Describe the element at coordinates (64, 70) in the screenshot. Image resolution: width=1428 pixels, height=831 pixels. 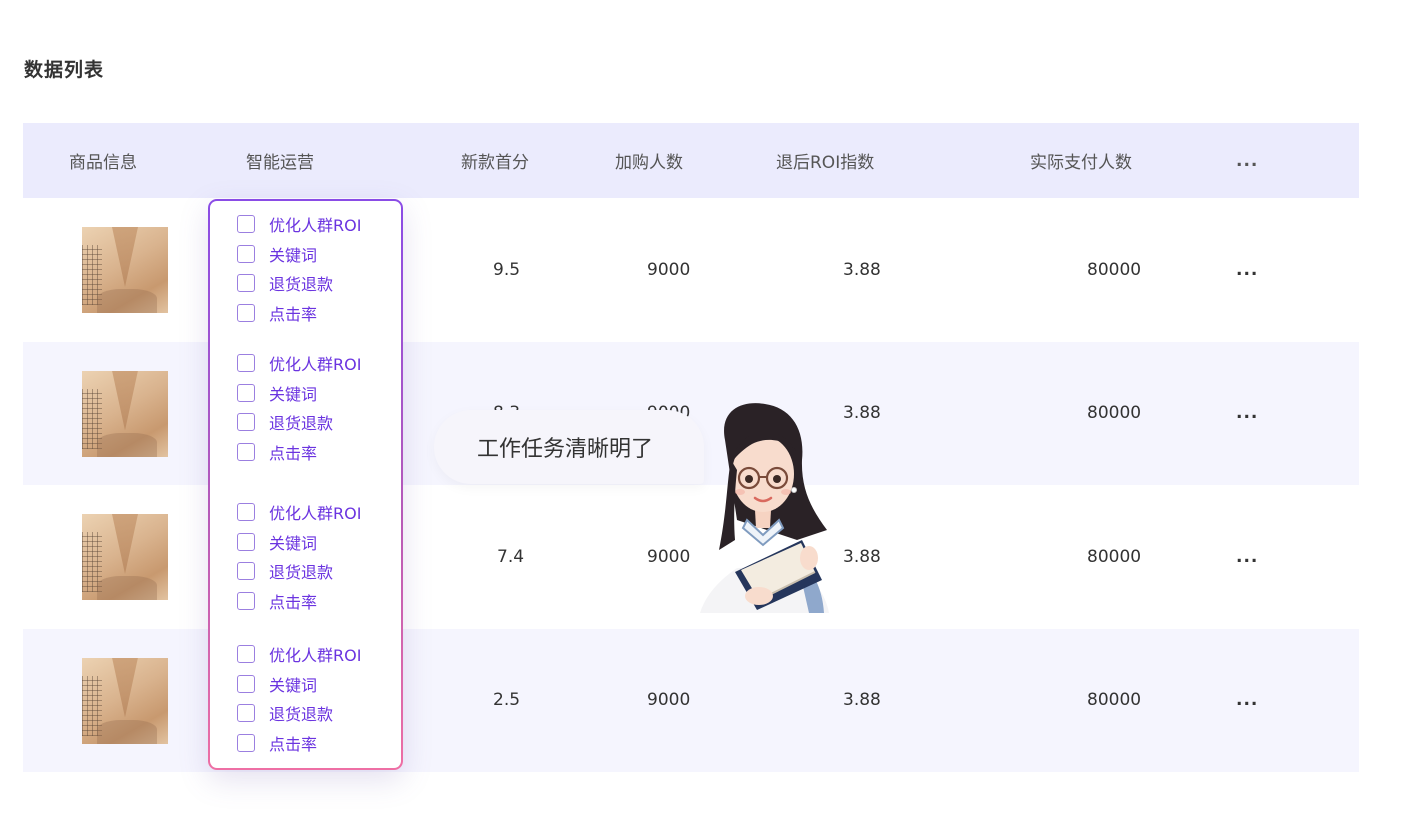
I see `page-title: 数据列表` at that location.